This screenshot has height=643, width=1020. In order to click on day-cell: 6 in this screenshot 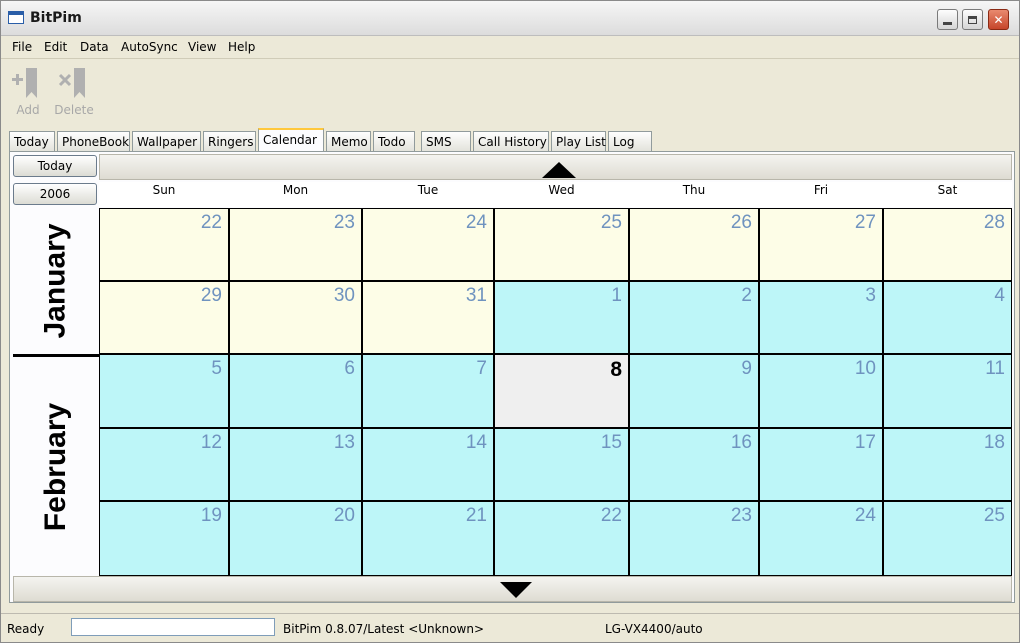, I will do `click(296, 392)`.